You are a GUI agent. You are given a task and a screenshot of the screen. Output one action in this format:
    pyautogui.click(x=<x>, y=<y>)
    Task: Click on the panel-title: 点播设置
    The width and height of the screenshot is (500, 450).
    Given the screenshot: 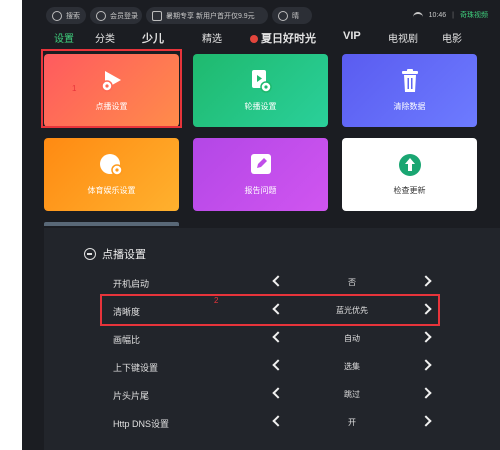 What is the action you would take?
    pyautogui.click(x=115, y=254)
    